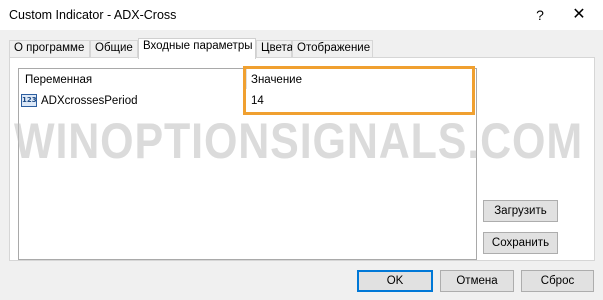 Image resolution: width=603 pixels, height=300 pixels. What do you see at coordinates (557, 281) in the screenshot?
I see `reset-button: Сброс` at bounding box center [557, 281].